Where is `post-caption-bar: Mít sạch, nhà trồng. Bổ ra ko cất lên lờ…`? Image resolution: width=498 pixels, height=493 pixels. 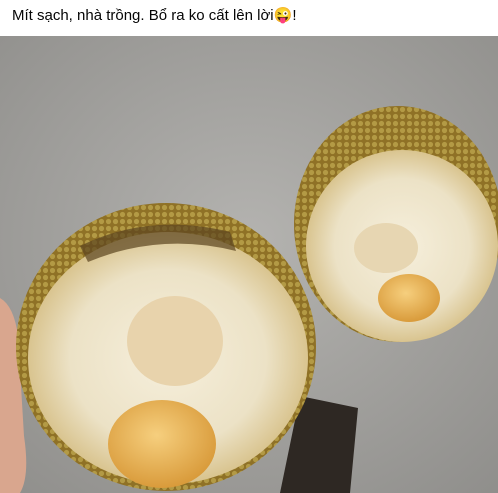 post-caption-bar: Mít sạch, nhà trồng. Bổ ra ko cất lên lờ… is located at coordinates (249, 18).